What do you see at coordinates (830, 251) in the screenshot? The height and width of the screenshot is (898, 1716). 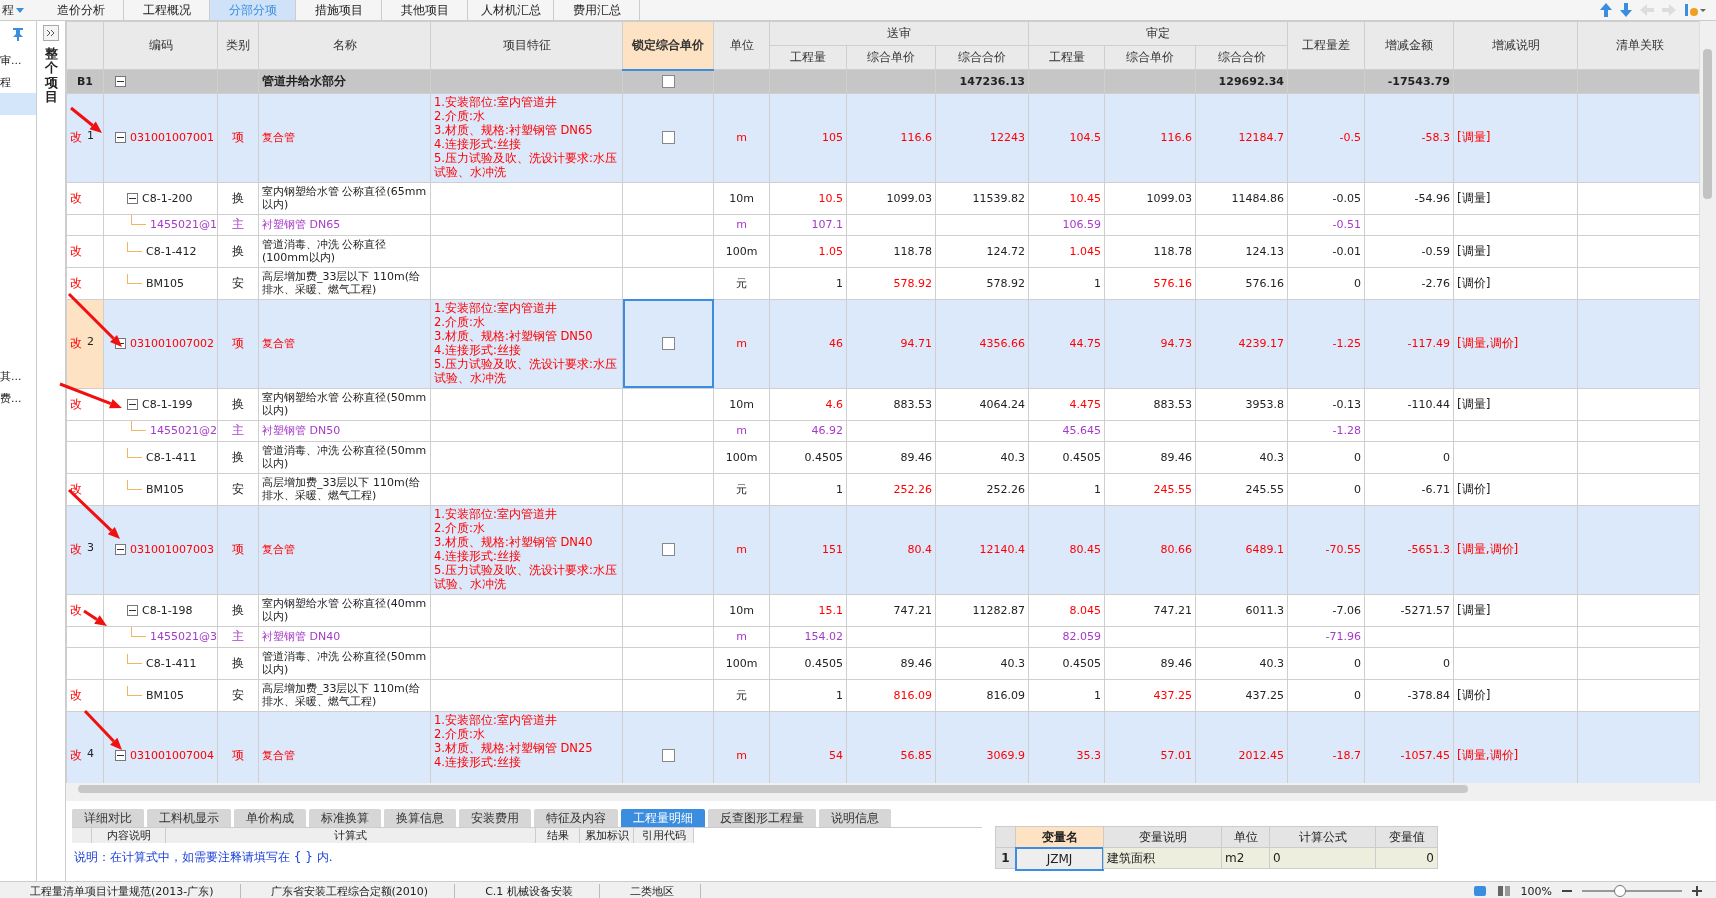 I see `value-cell: 1.05` at bounding box center [830, 251].